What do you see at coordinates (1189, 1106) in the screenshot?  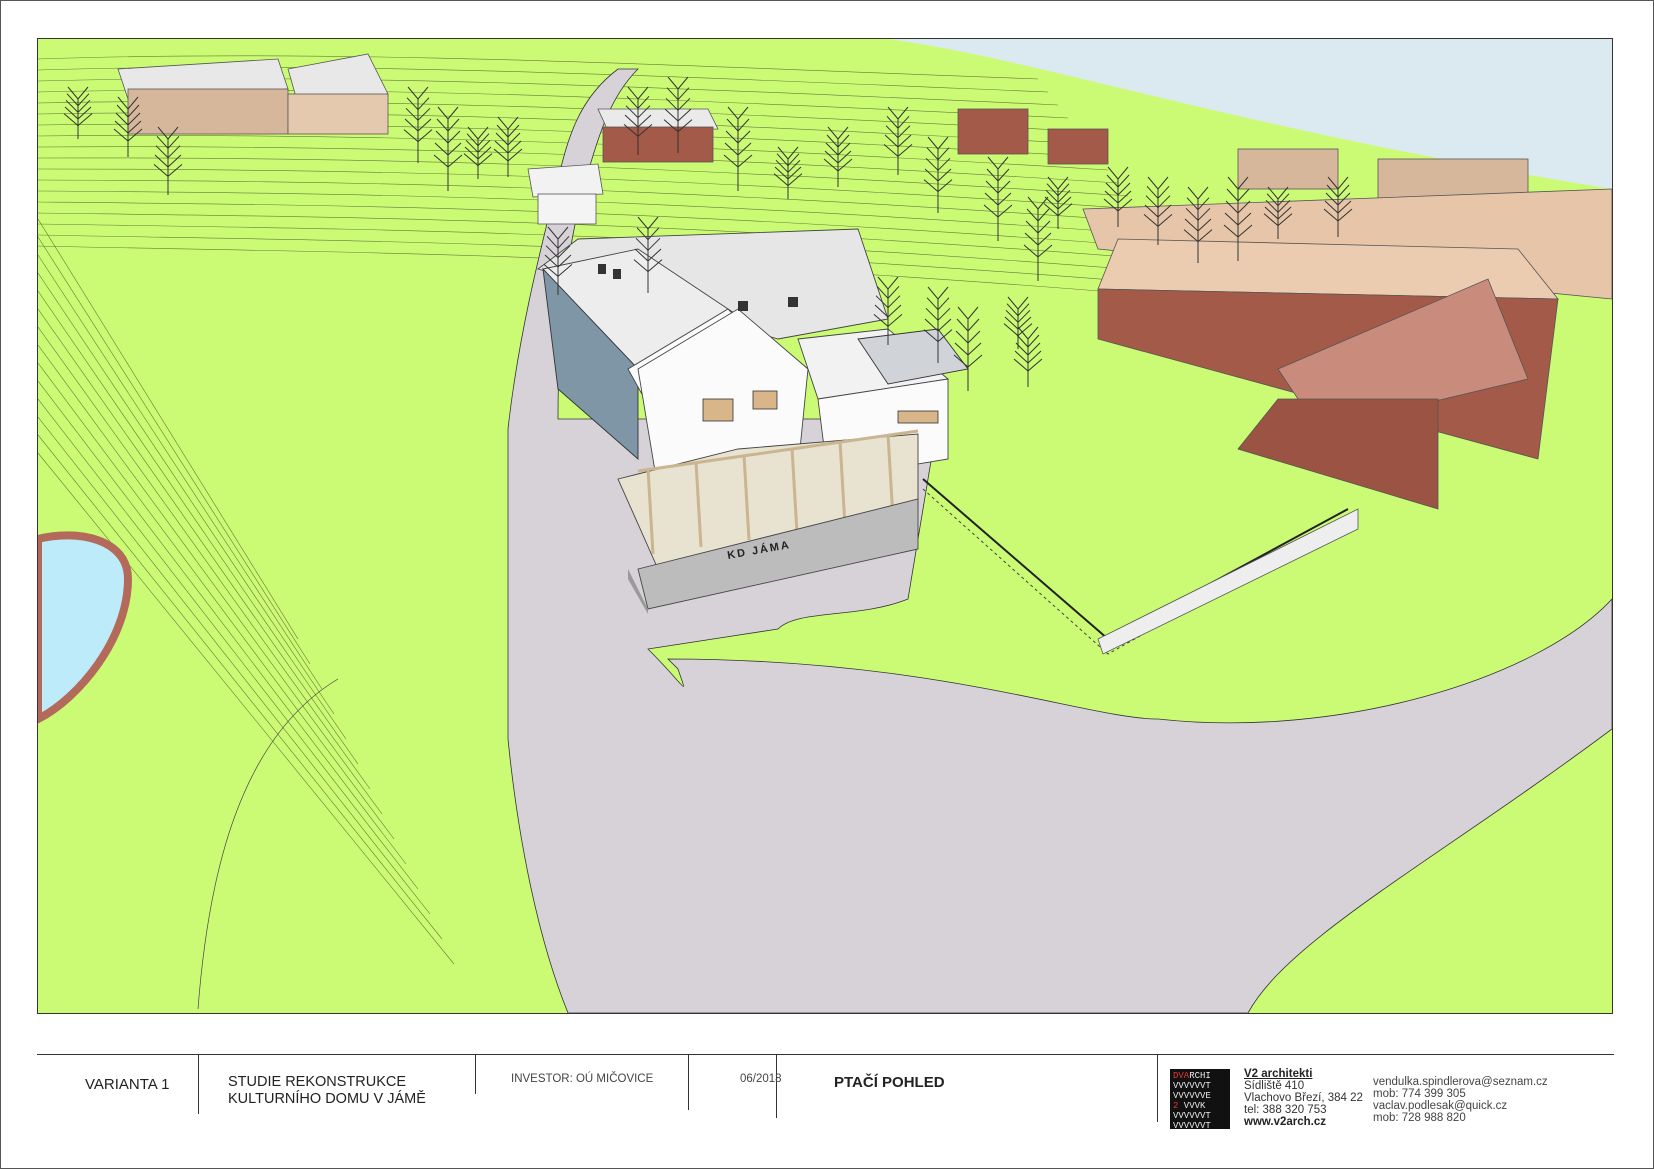 I see `logo-row: 2 VVVK` at bounding box center [1189, 1106].